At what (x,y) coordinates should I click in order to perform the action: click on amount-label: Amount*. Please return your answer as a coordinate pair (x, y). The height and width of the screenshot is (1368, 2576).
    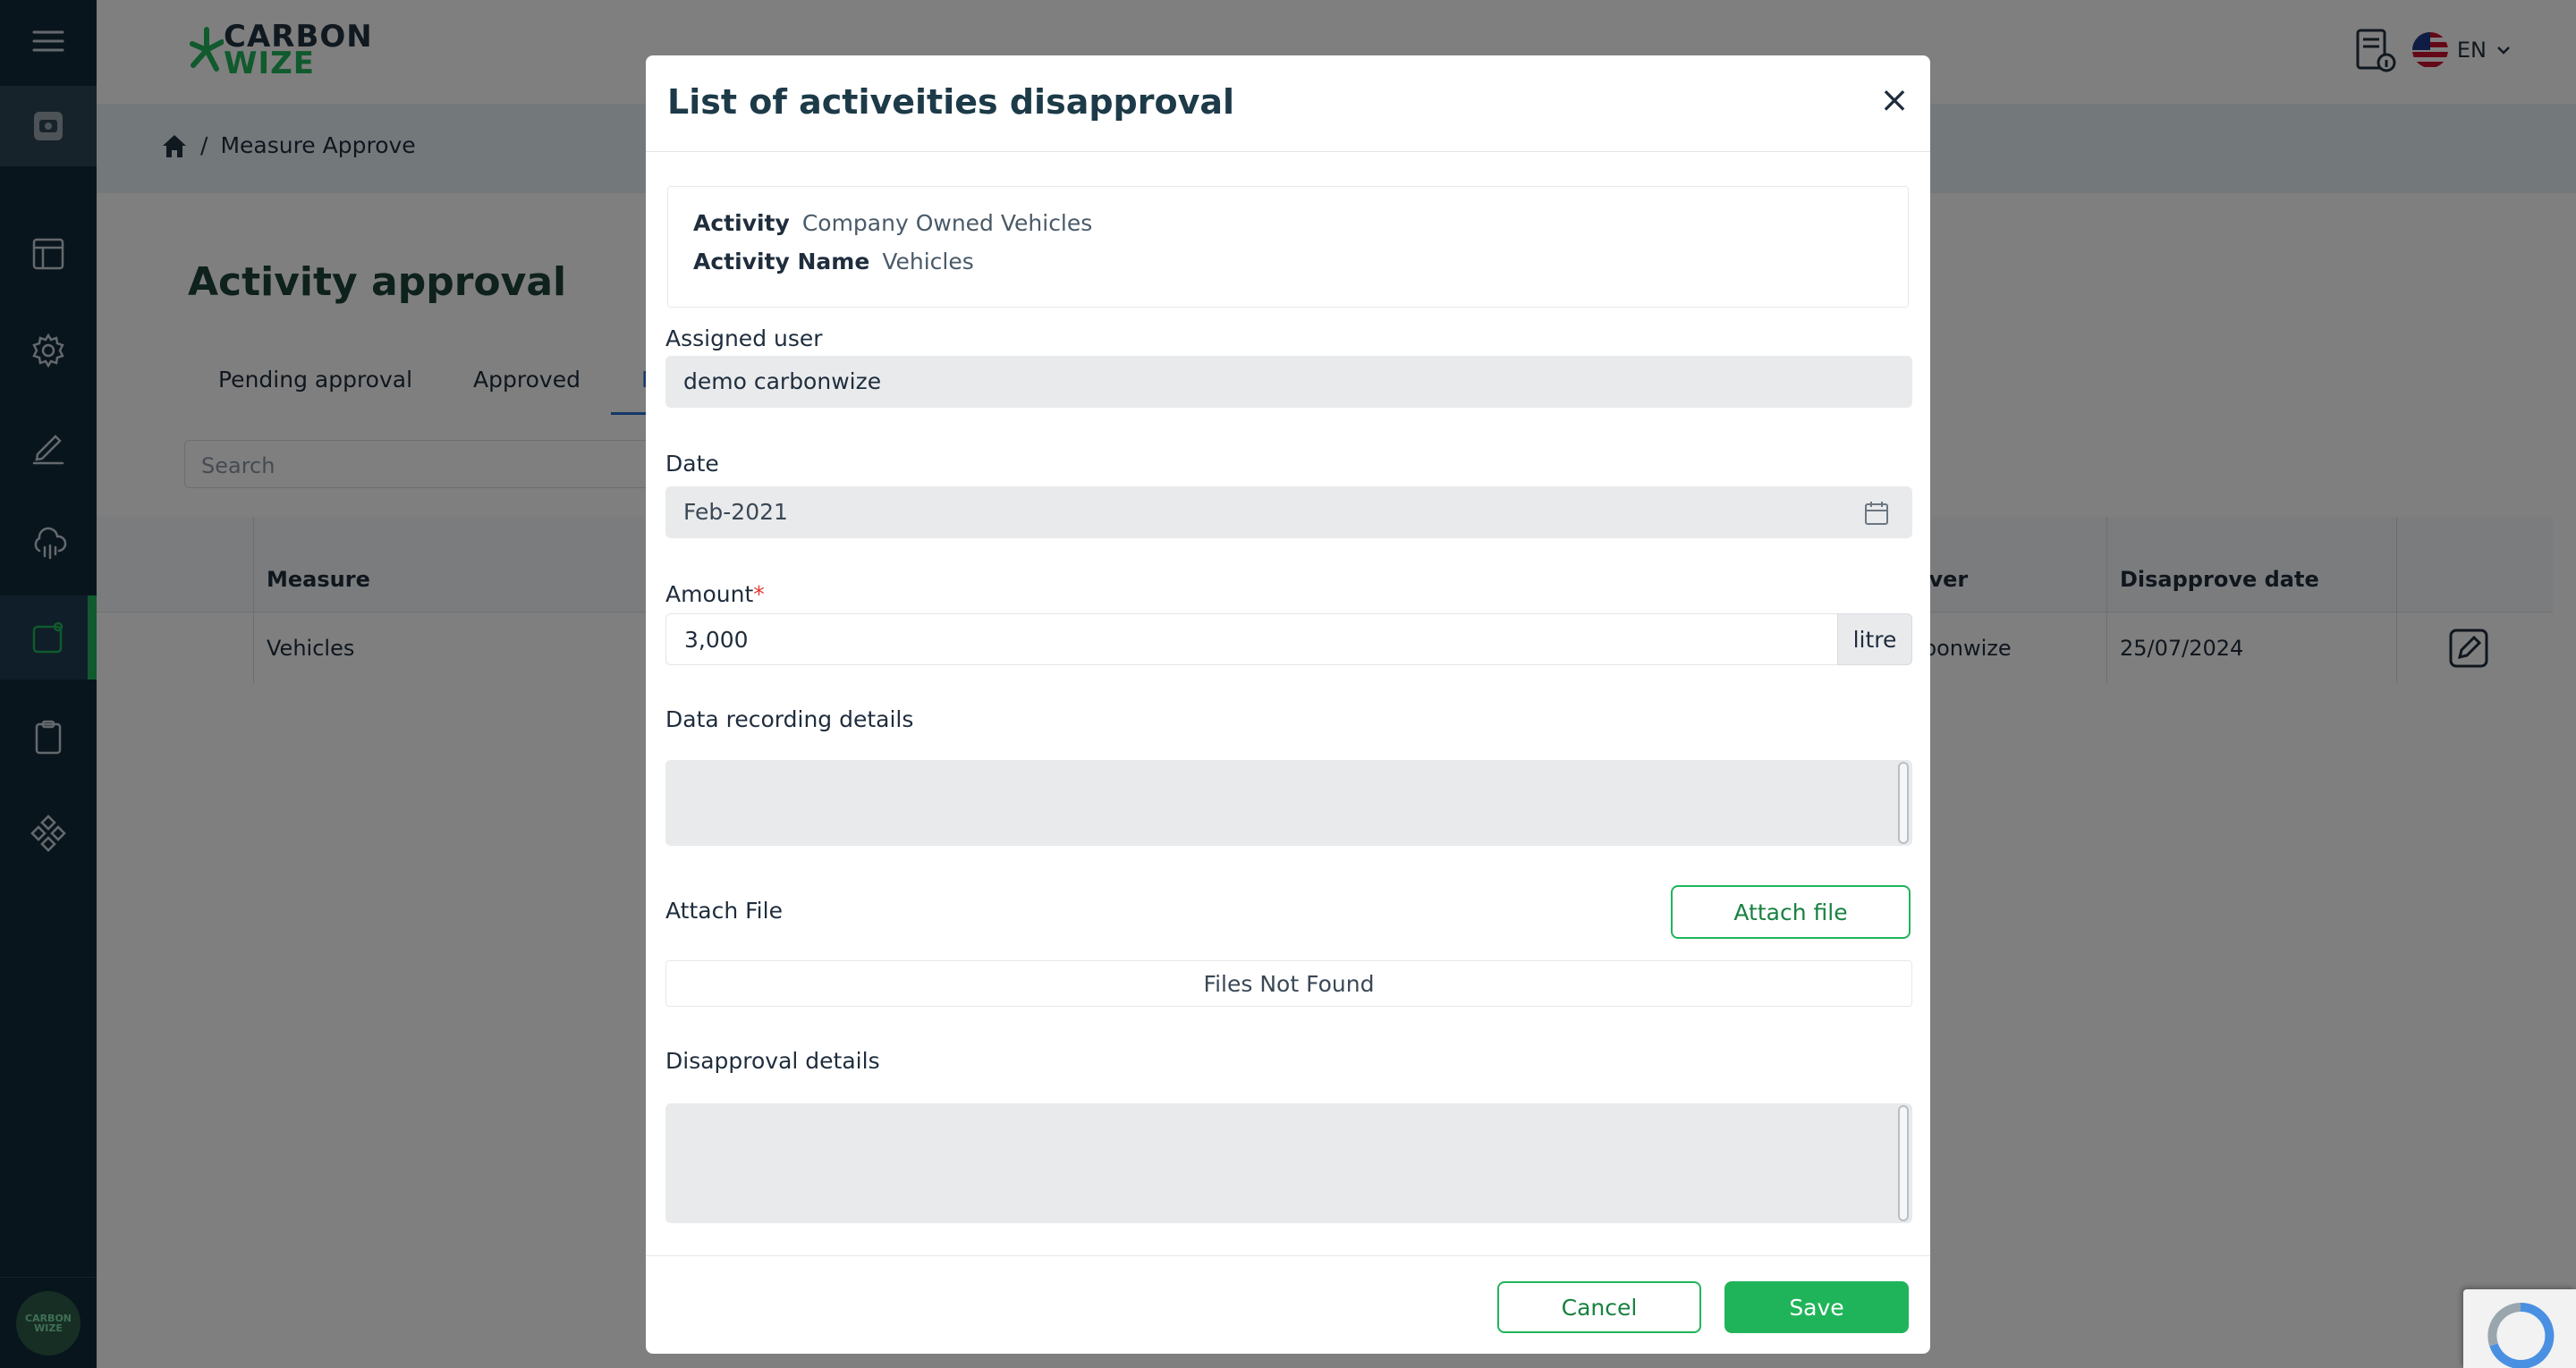
    Looking at the image, I should click on (715, 594).